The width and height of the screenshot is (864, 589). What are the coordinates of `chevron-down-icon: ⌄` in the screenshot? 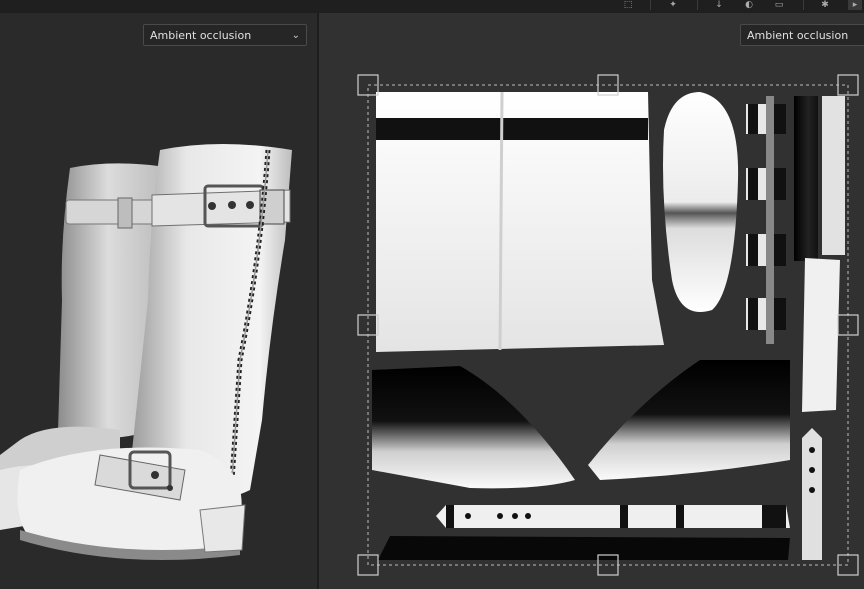 It's located at (295, 35).